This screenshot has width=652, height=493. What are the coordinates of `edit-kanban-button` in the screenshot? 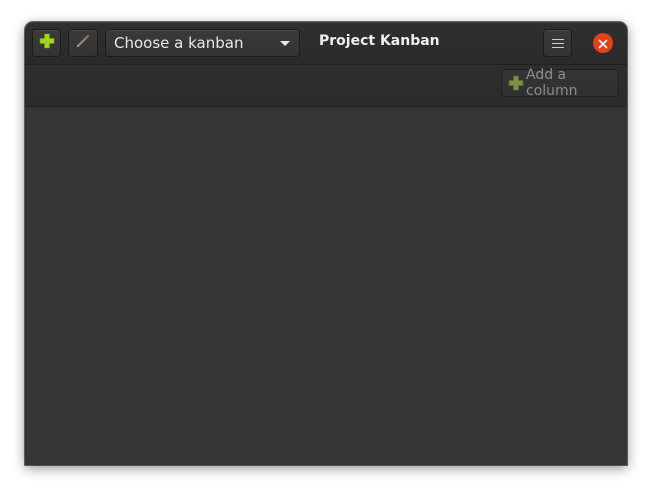 It's located at (83, 43).